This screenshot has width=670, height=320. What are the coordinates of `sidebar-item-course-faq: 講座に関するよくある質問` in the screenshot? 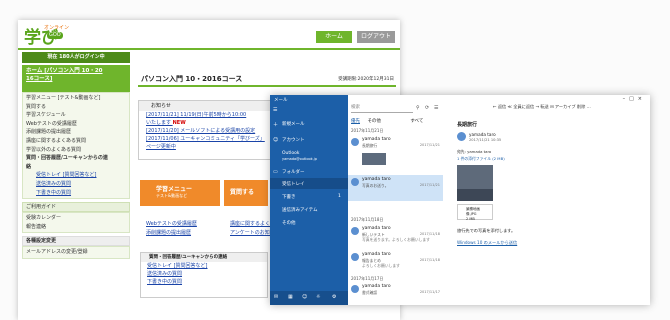 It's located at (76, 141).